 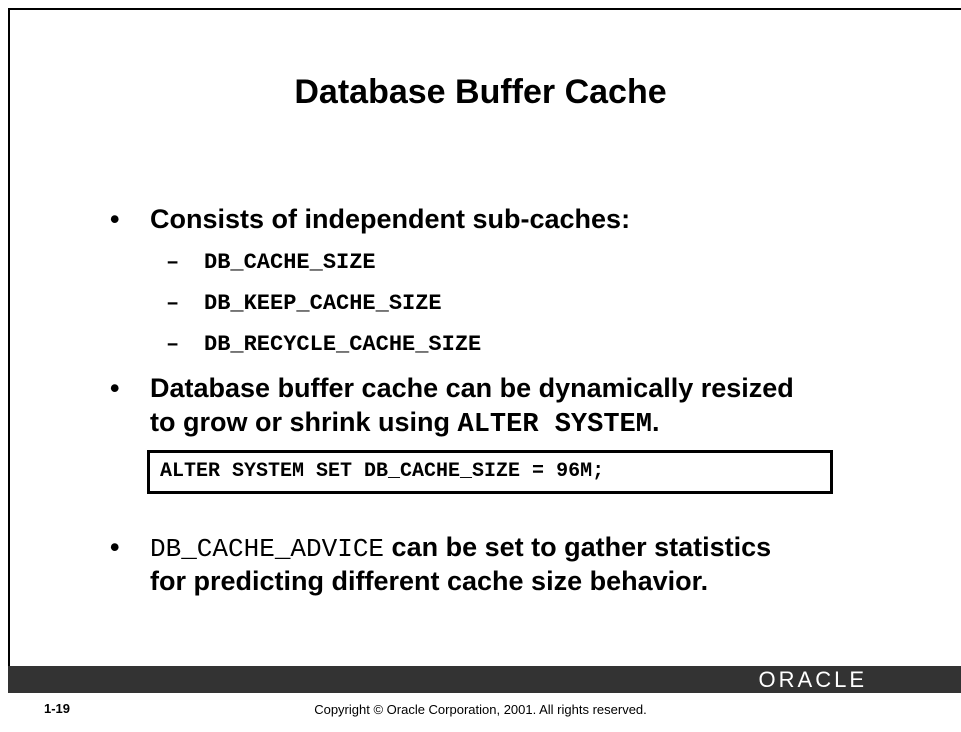 What do you see at coordinates (390, 219) in the screenshot?
I see `bullet-1-text: Consists of independent sub-caches:` at bounding box center [390, 219].